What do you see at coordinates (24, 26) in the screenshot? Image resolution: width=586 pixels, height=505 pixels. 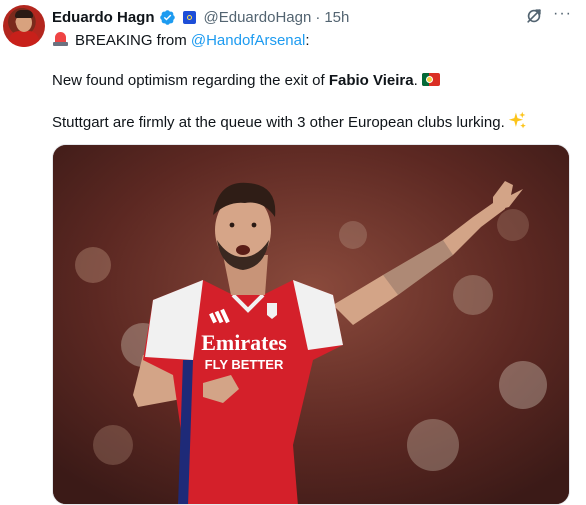 I see `author-avatar` at bounding box center [24, 26].